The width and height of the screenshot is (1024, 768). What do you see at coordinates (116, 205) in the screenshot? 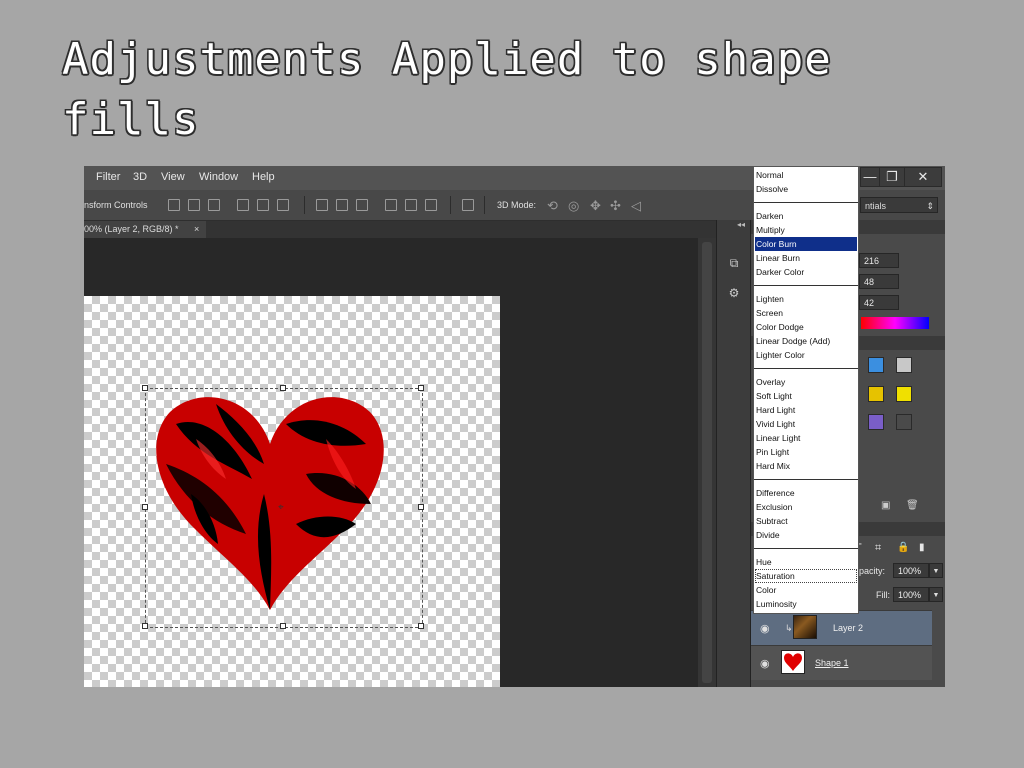
I see `transform-controls-label: nsform Controls` at bounding box center [116, 205].